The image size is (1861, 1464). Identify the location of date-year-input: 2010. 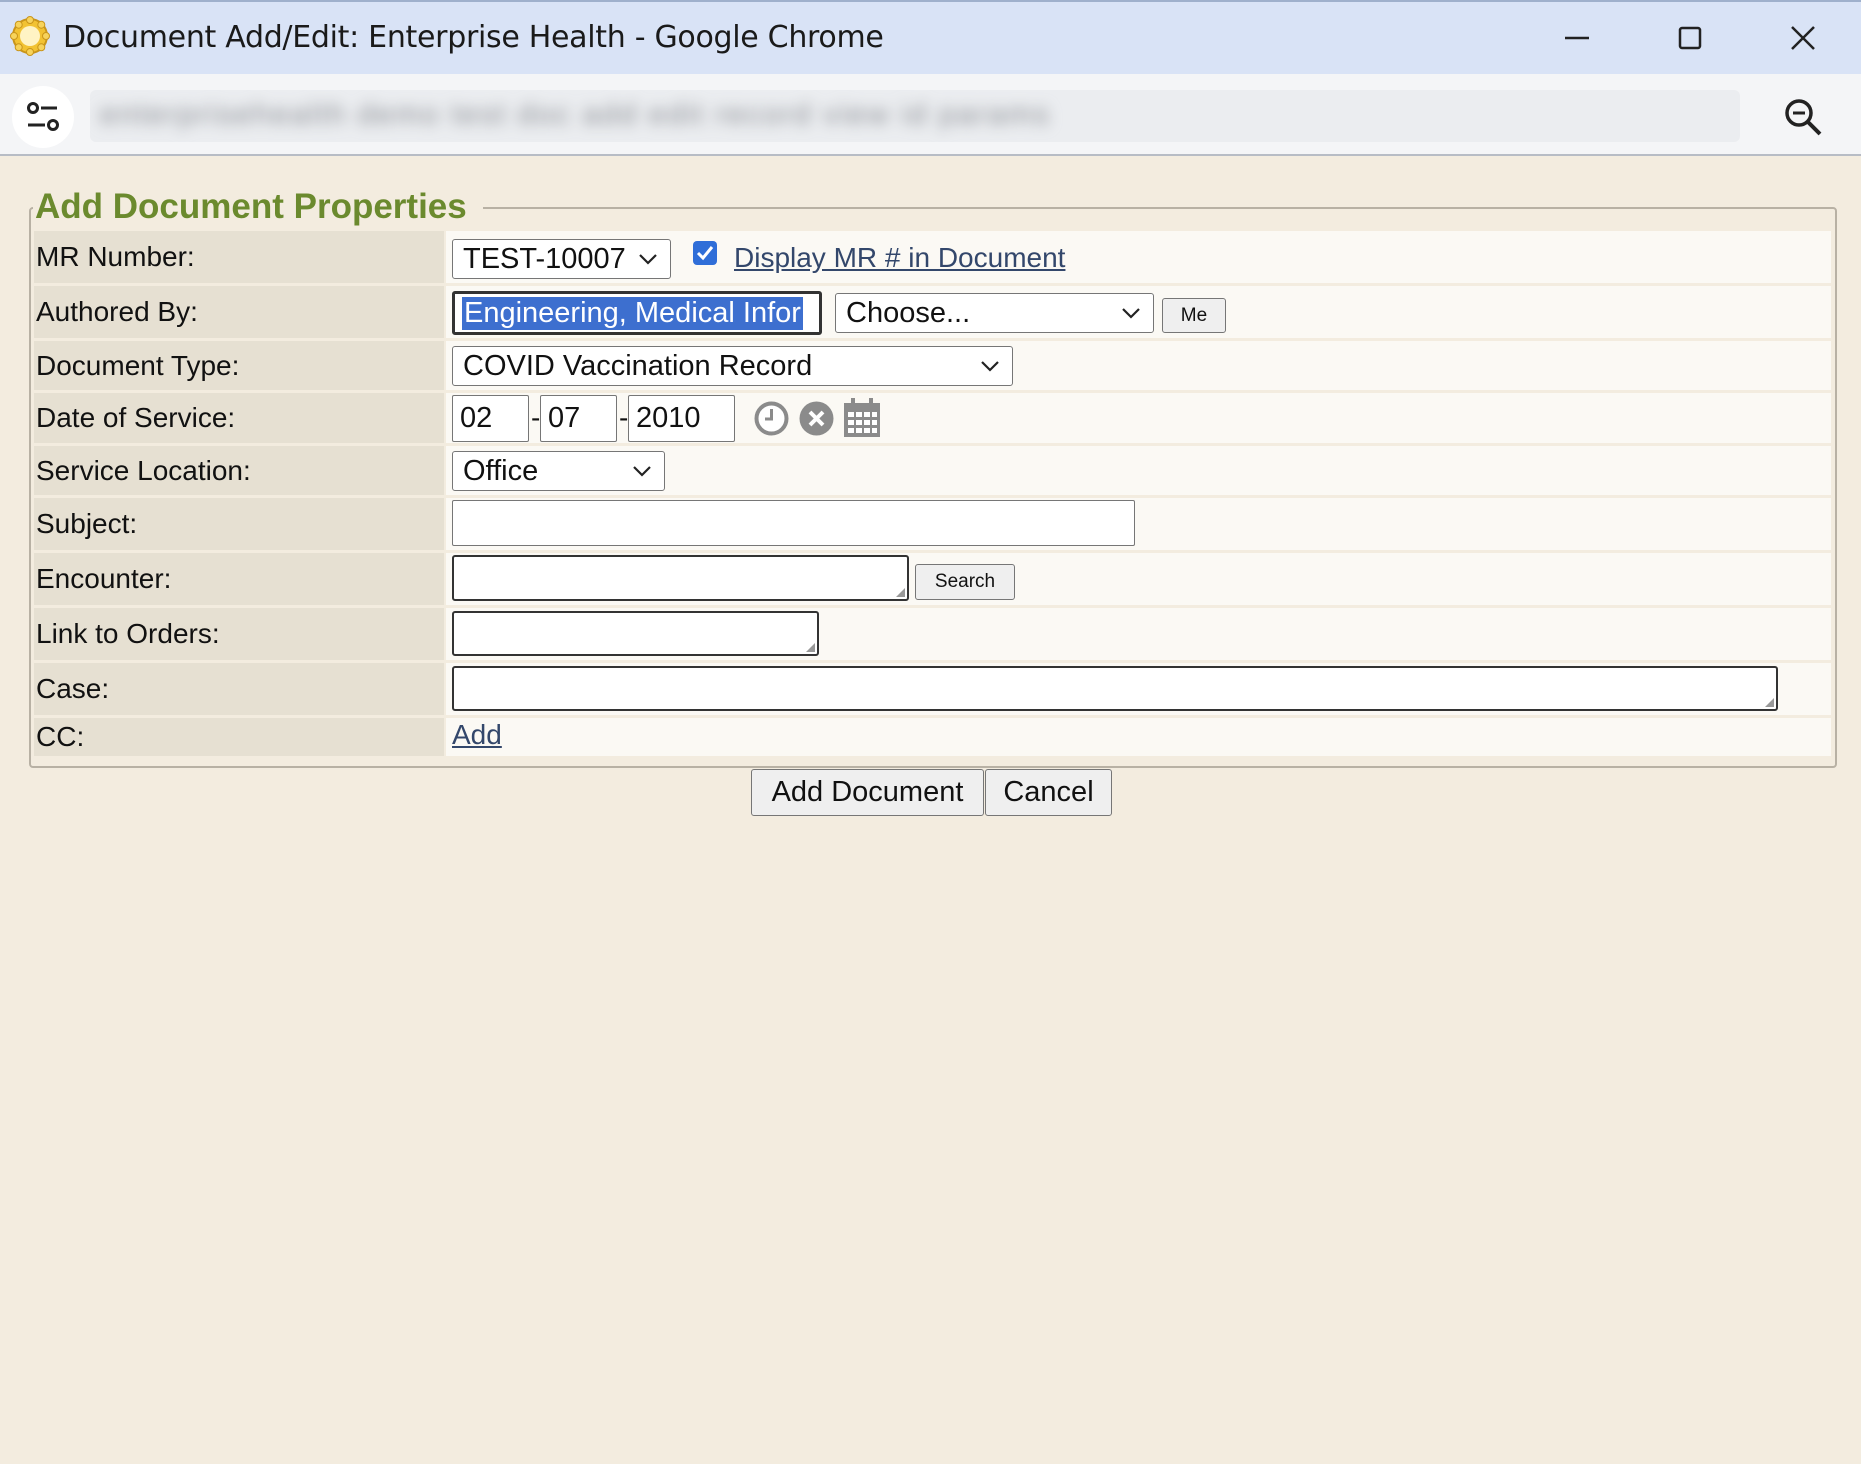
(681, 418).